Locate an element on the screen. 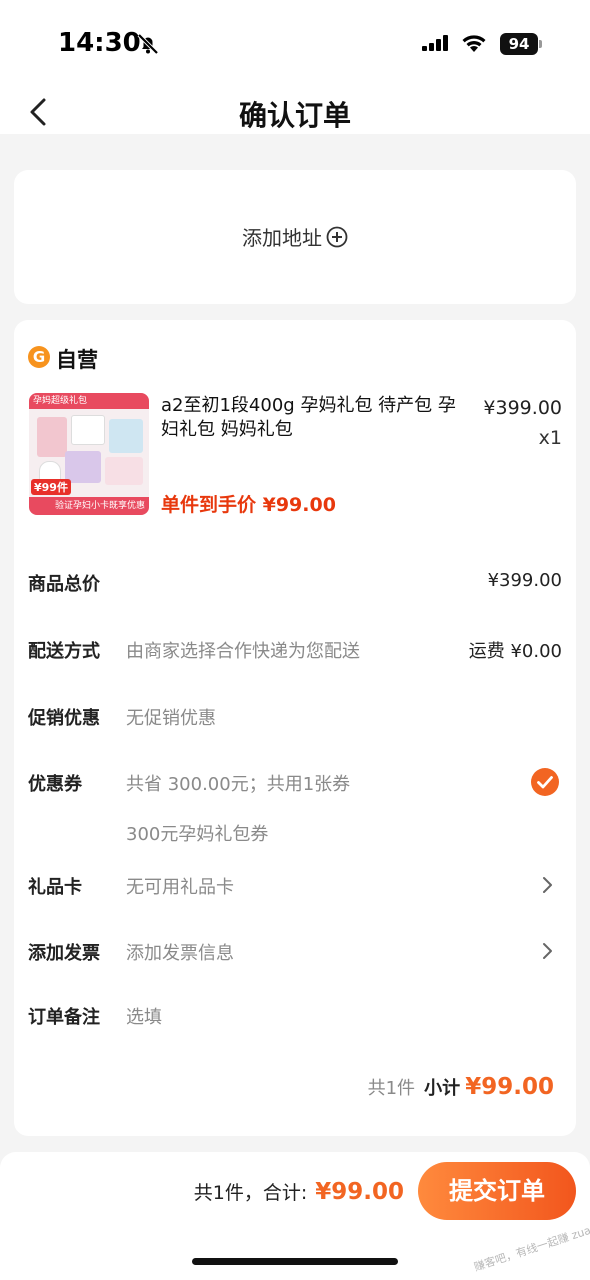 The height and width of the screenshot is (1280, 590). product-image-banner: 孕妈超级礼包 is located at coordinates (89, 401).